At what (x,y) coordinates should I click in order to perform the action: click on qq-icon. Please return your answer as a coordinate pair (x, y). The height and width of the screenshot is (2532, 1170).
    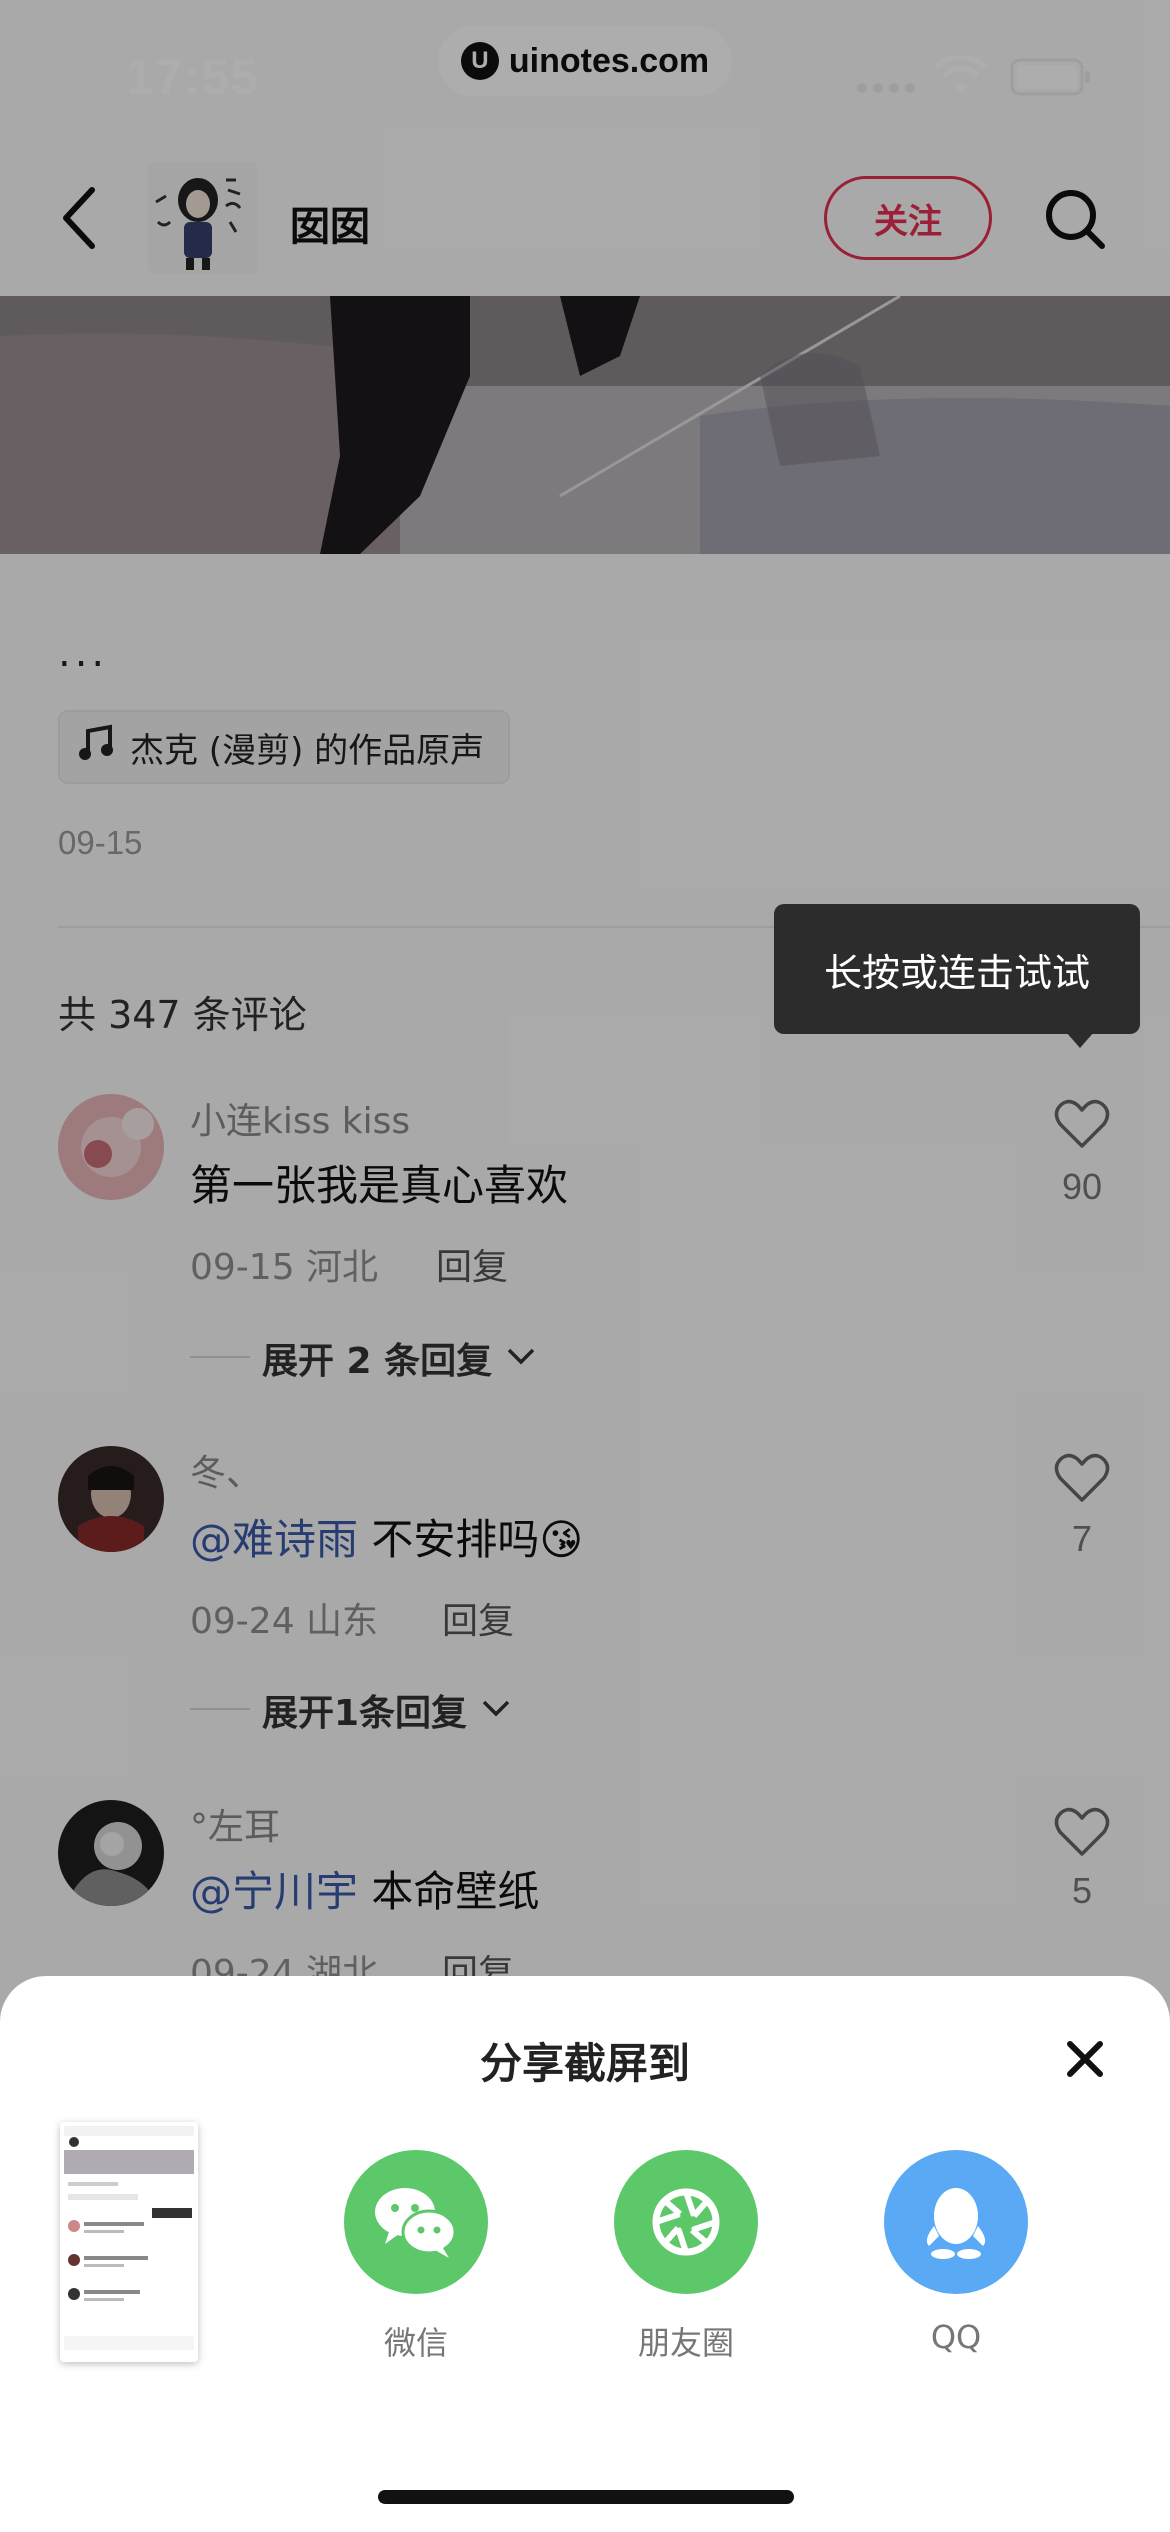
    Looking at the image, I should click on (956, 2222).